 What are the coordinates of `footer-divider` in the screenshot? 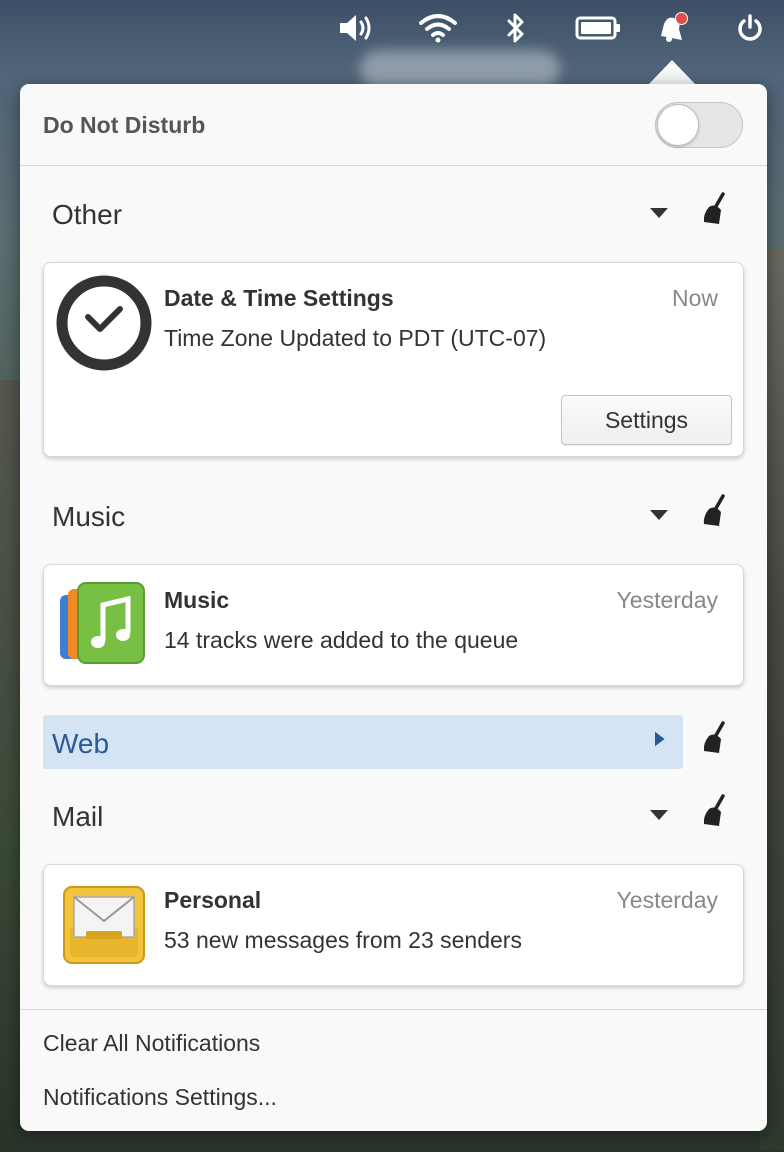 It's located at (393, 1009).